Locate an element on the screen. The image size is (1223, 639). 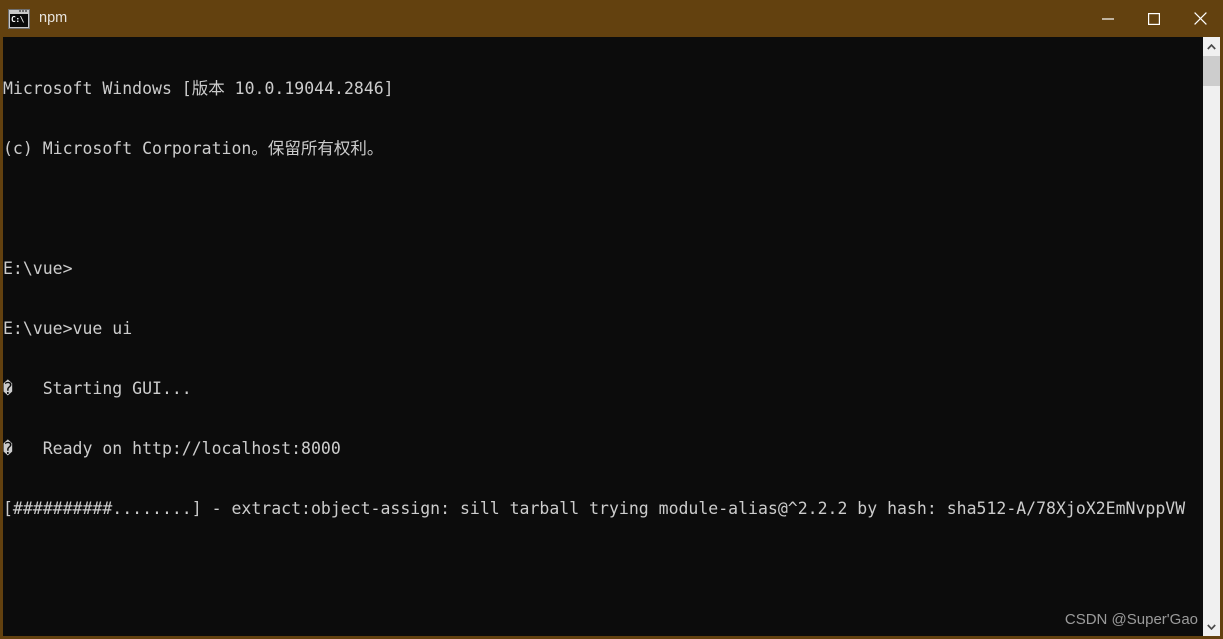
console-icon-glyph: C:\ is located at coordinates (19, 20).